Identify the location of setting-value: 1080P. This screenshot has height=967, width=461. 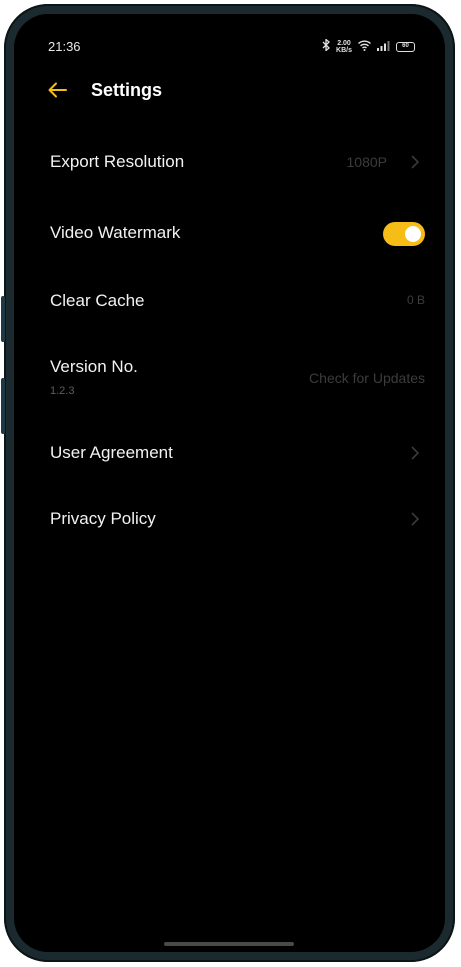
(366, 162).